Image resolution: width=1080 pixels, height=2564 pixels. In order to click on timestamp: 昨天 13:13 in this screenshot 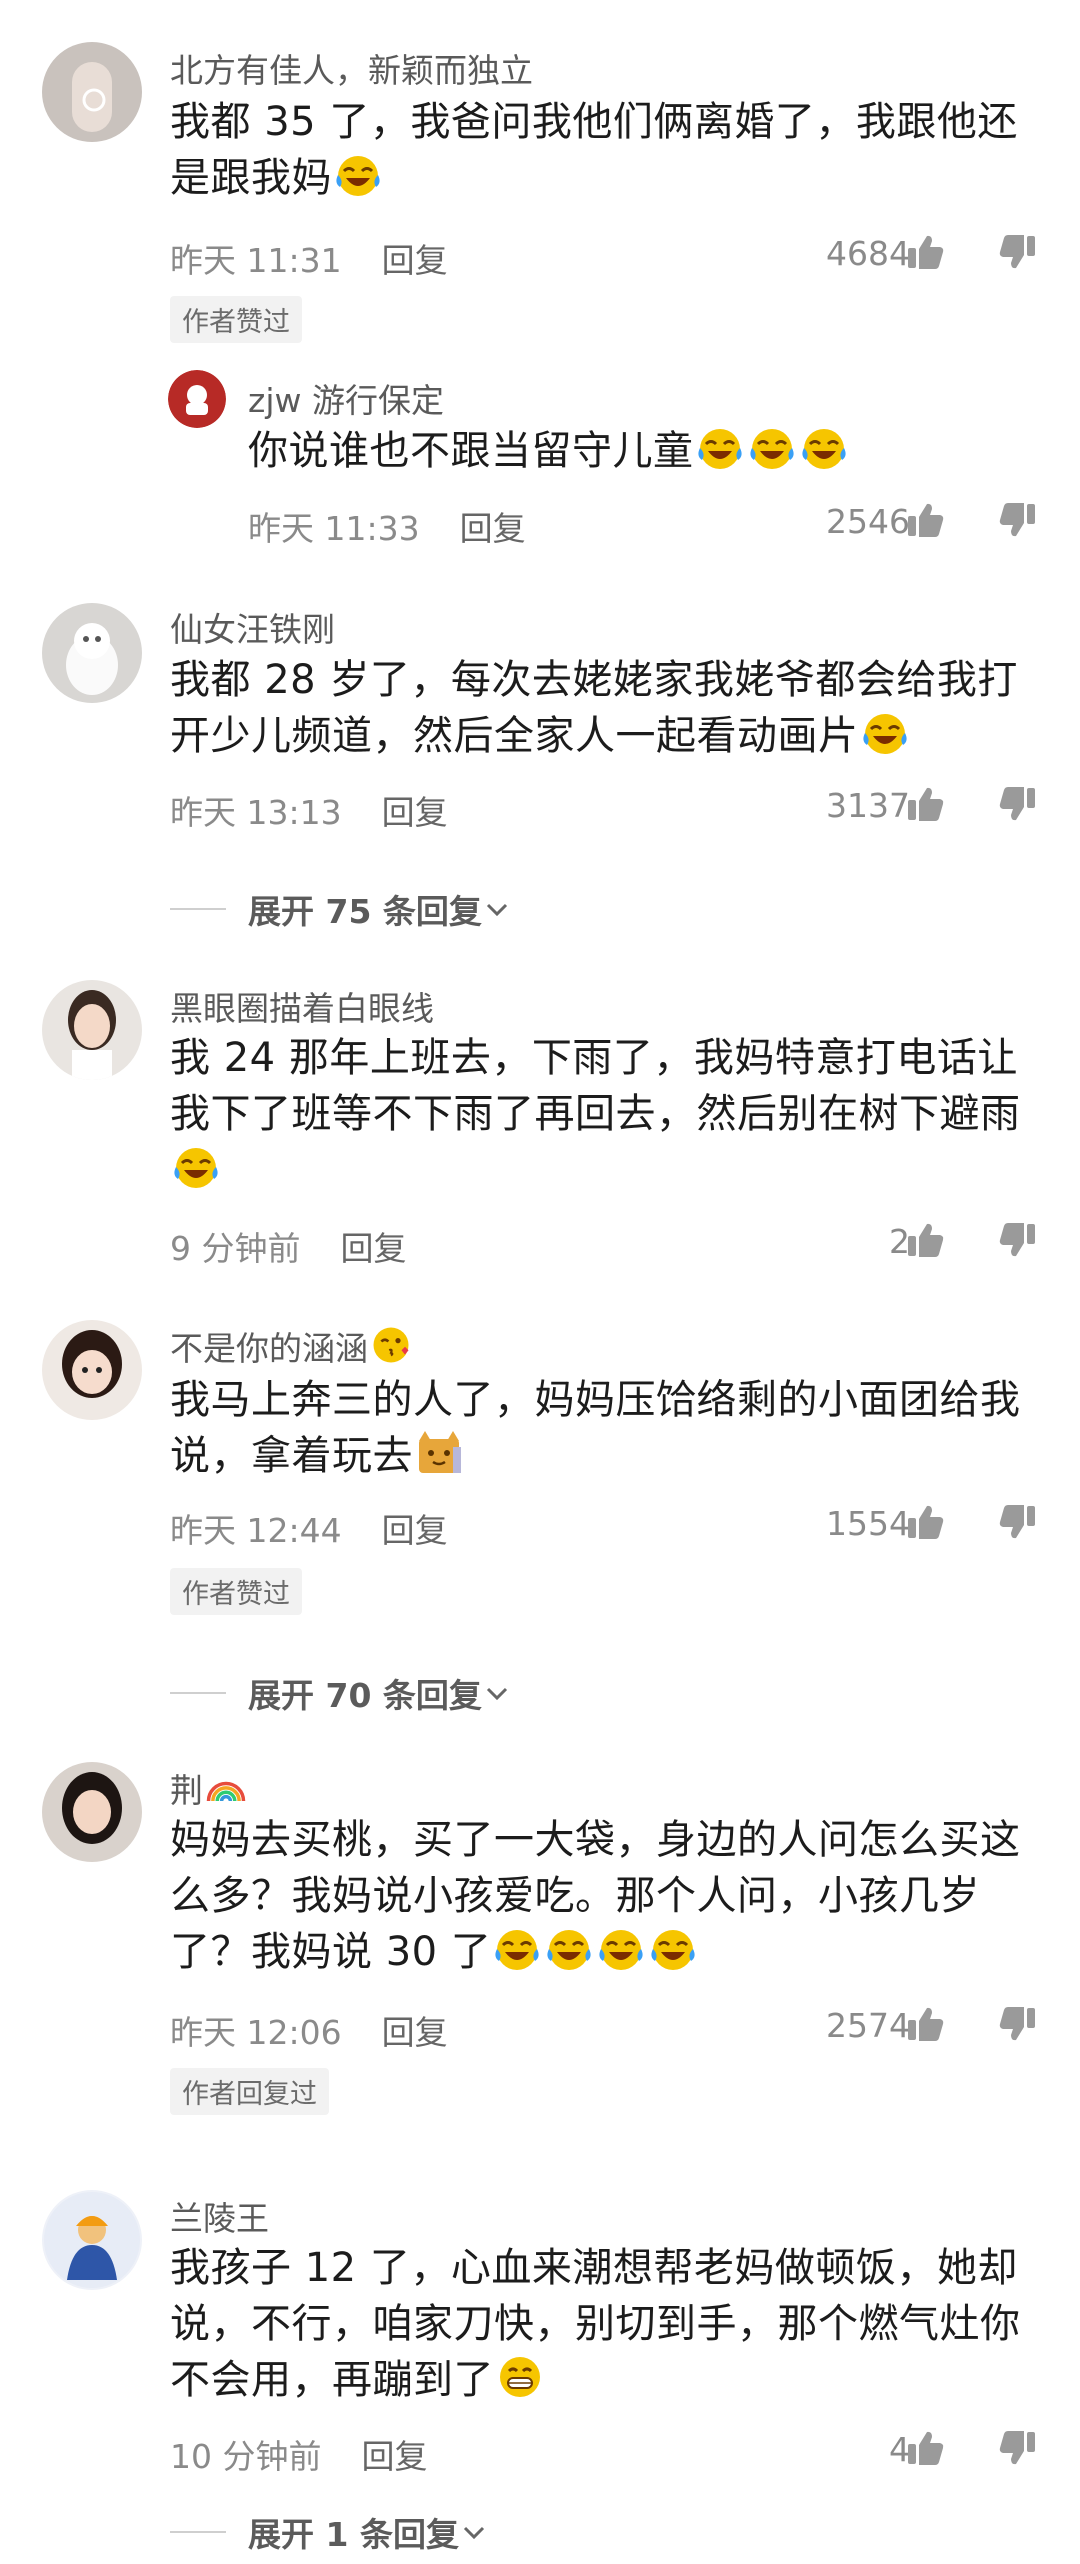, I will do `click(256, 812)`.